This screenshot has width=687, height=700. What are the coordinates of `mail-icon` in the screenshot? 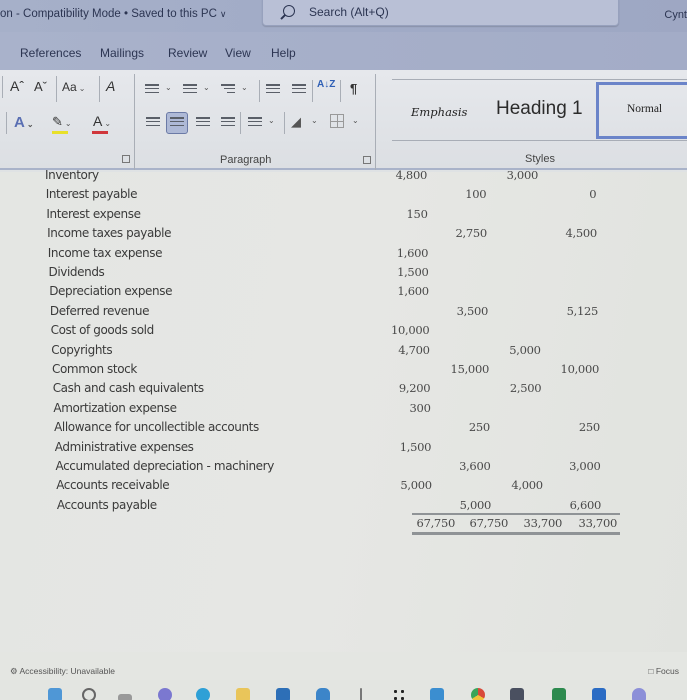 It's located at (323, 694).